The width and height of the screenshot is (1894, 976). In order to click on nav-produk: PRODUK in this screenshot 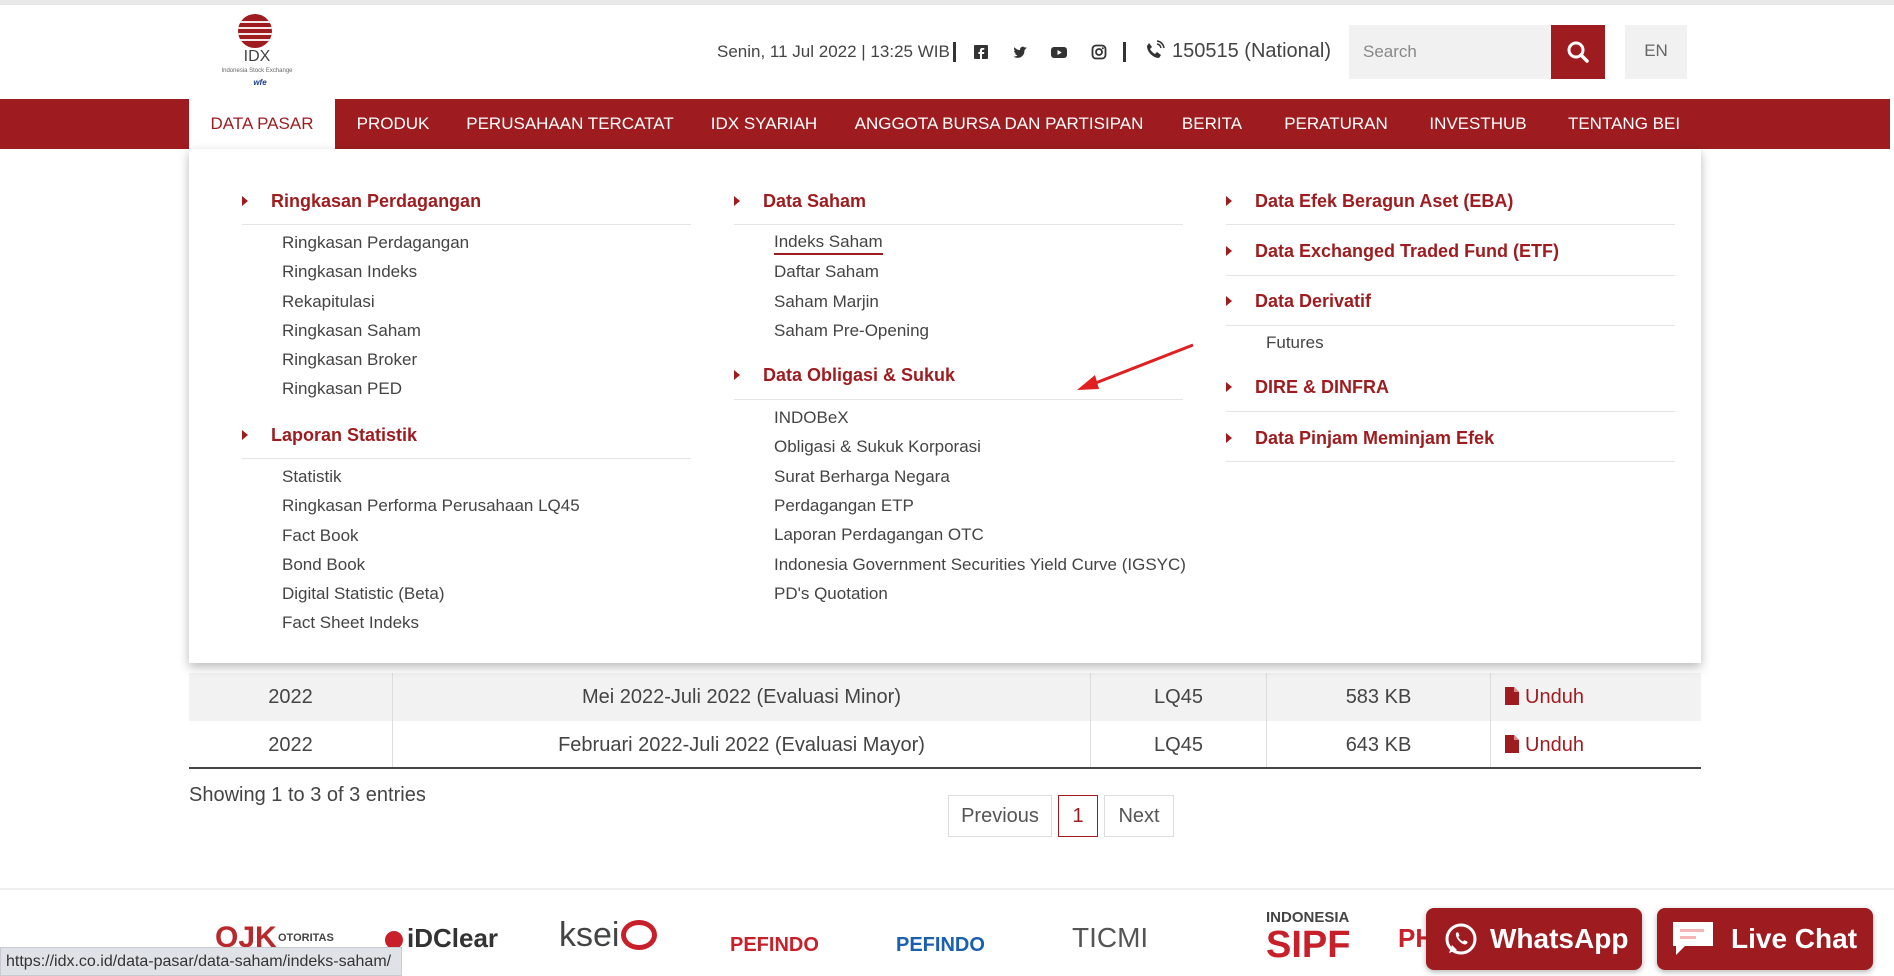, I will do `click(393, 124)`.